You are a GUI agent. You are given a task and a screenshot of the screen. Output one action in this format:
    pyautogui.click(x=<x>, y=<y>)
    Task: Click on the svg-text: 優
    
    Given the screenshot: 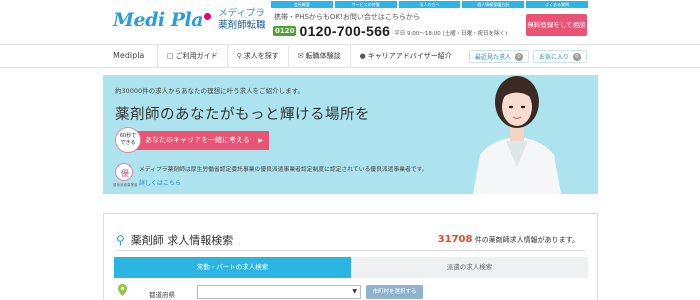 What is the action you would take?
    pyautogui.click(x=125, y=173)
    